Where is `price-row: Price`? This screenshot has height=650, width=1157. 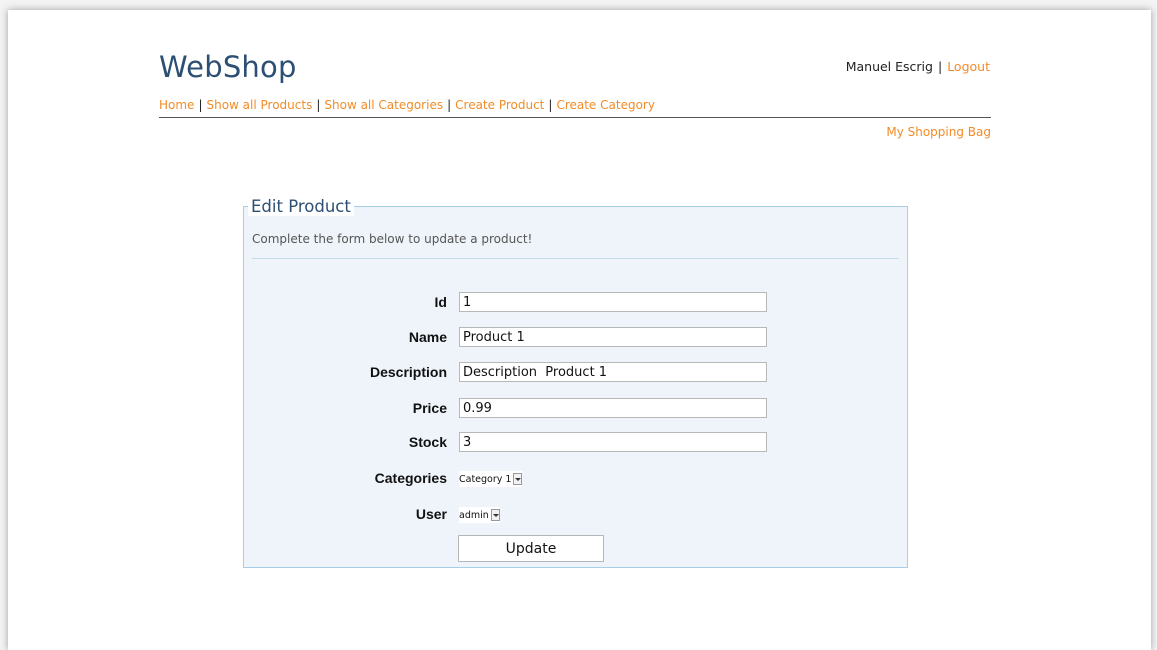 price-row: Price is located at coordinates (575, 409).